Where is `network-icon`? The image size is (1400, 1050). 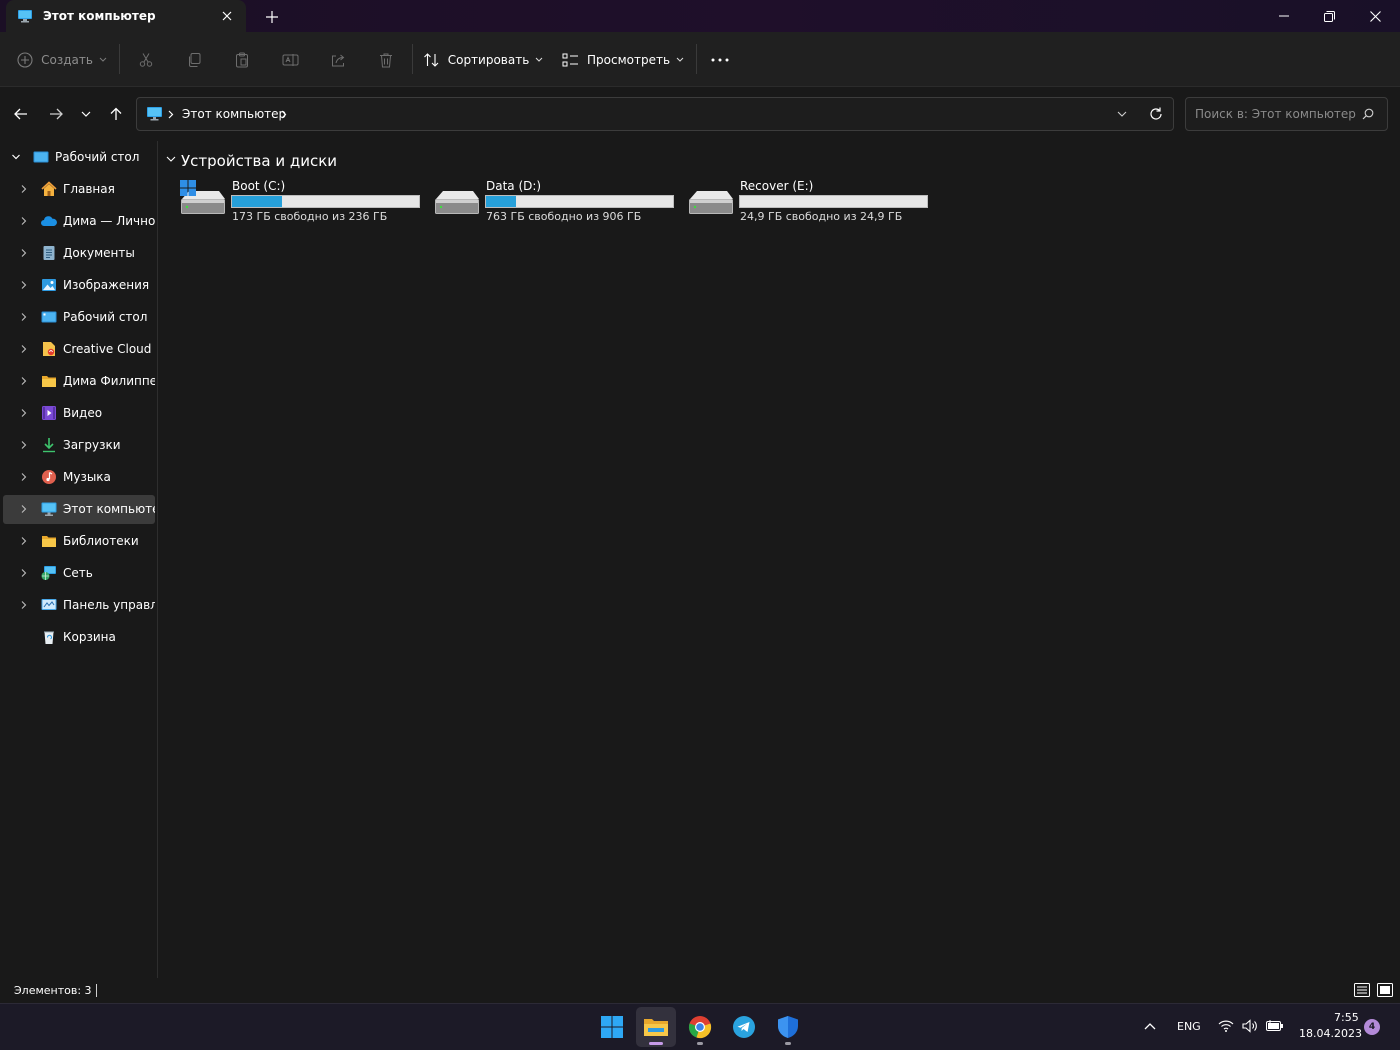
network-icon is located at coordinates (49, 573).